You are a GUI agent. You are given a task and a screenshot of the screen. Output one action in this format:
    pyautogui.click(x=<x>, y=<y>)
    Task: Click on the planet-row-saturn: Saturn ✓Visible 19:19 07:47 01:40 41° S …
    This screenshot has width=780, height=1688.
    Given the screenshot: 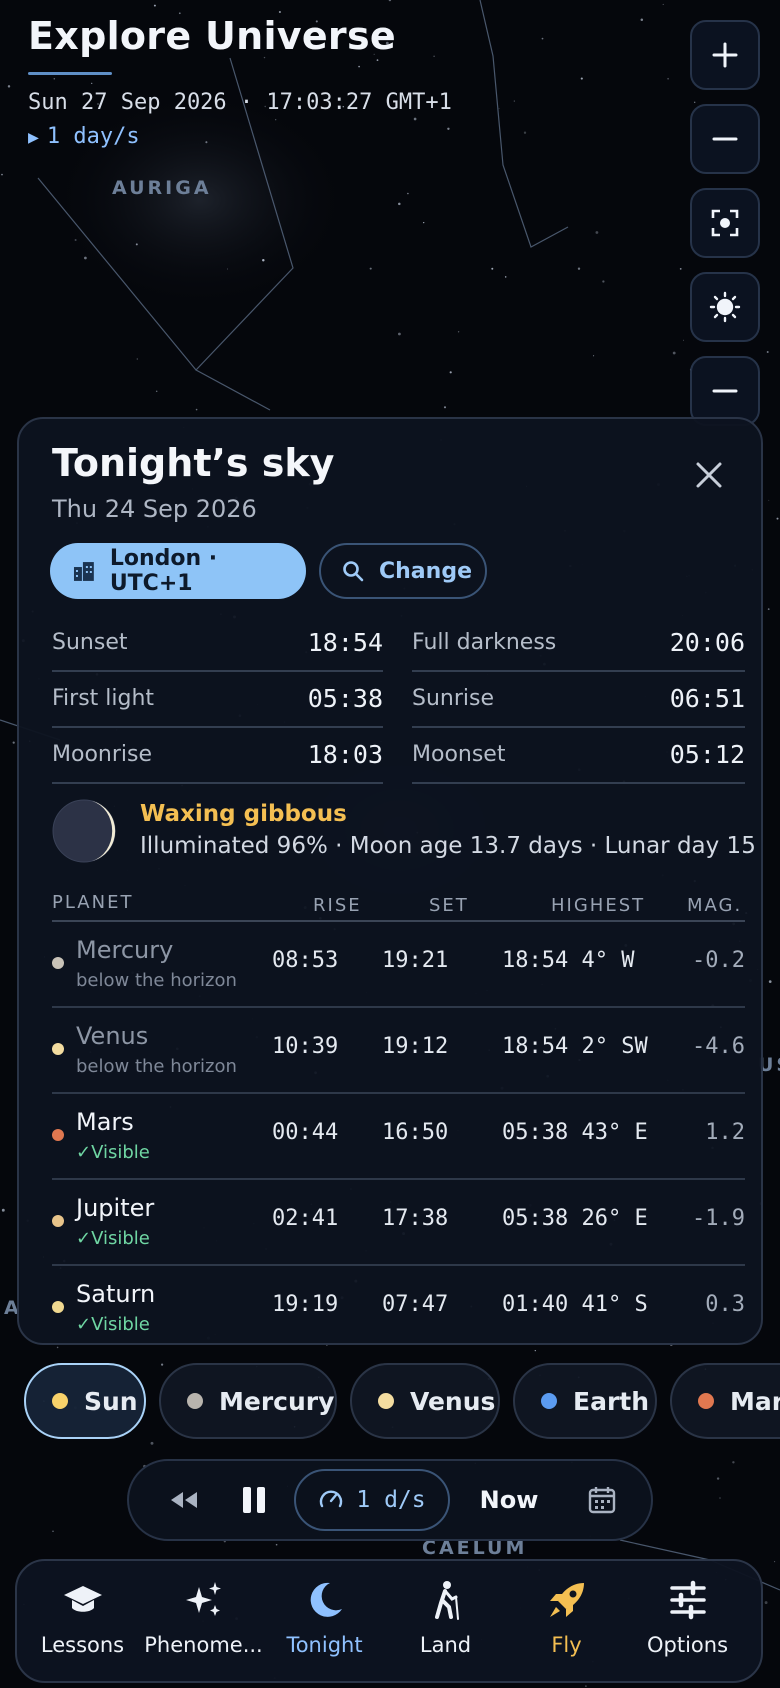 What is the action you would take?
    pyautogui.click(x=398, y=1304)
    